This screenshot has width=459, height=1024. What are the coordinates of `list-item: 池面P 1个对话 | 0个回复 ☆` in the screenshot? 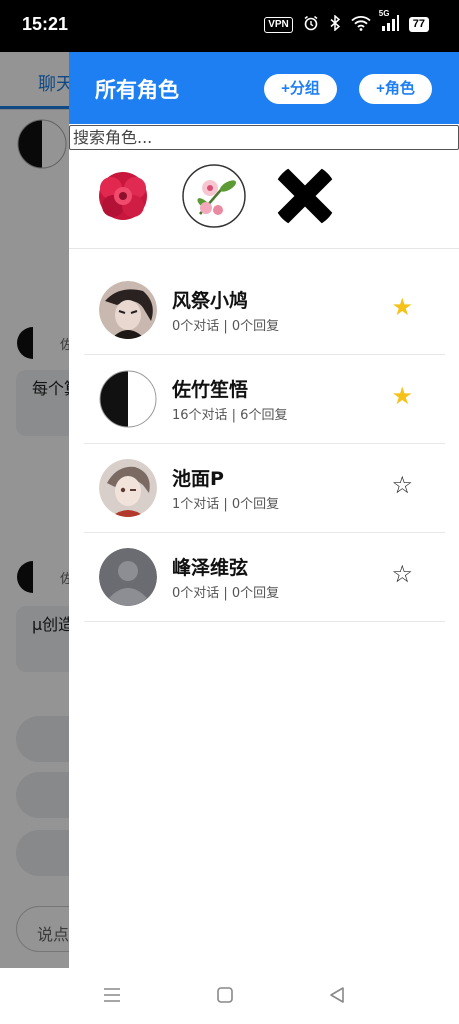 It's located at (264, 488).